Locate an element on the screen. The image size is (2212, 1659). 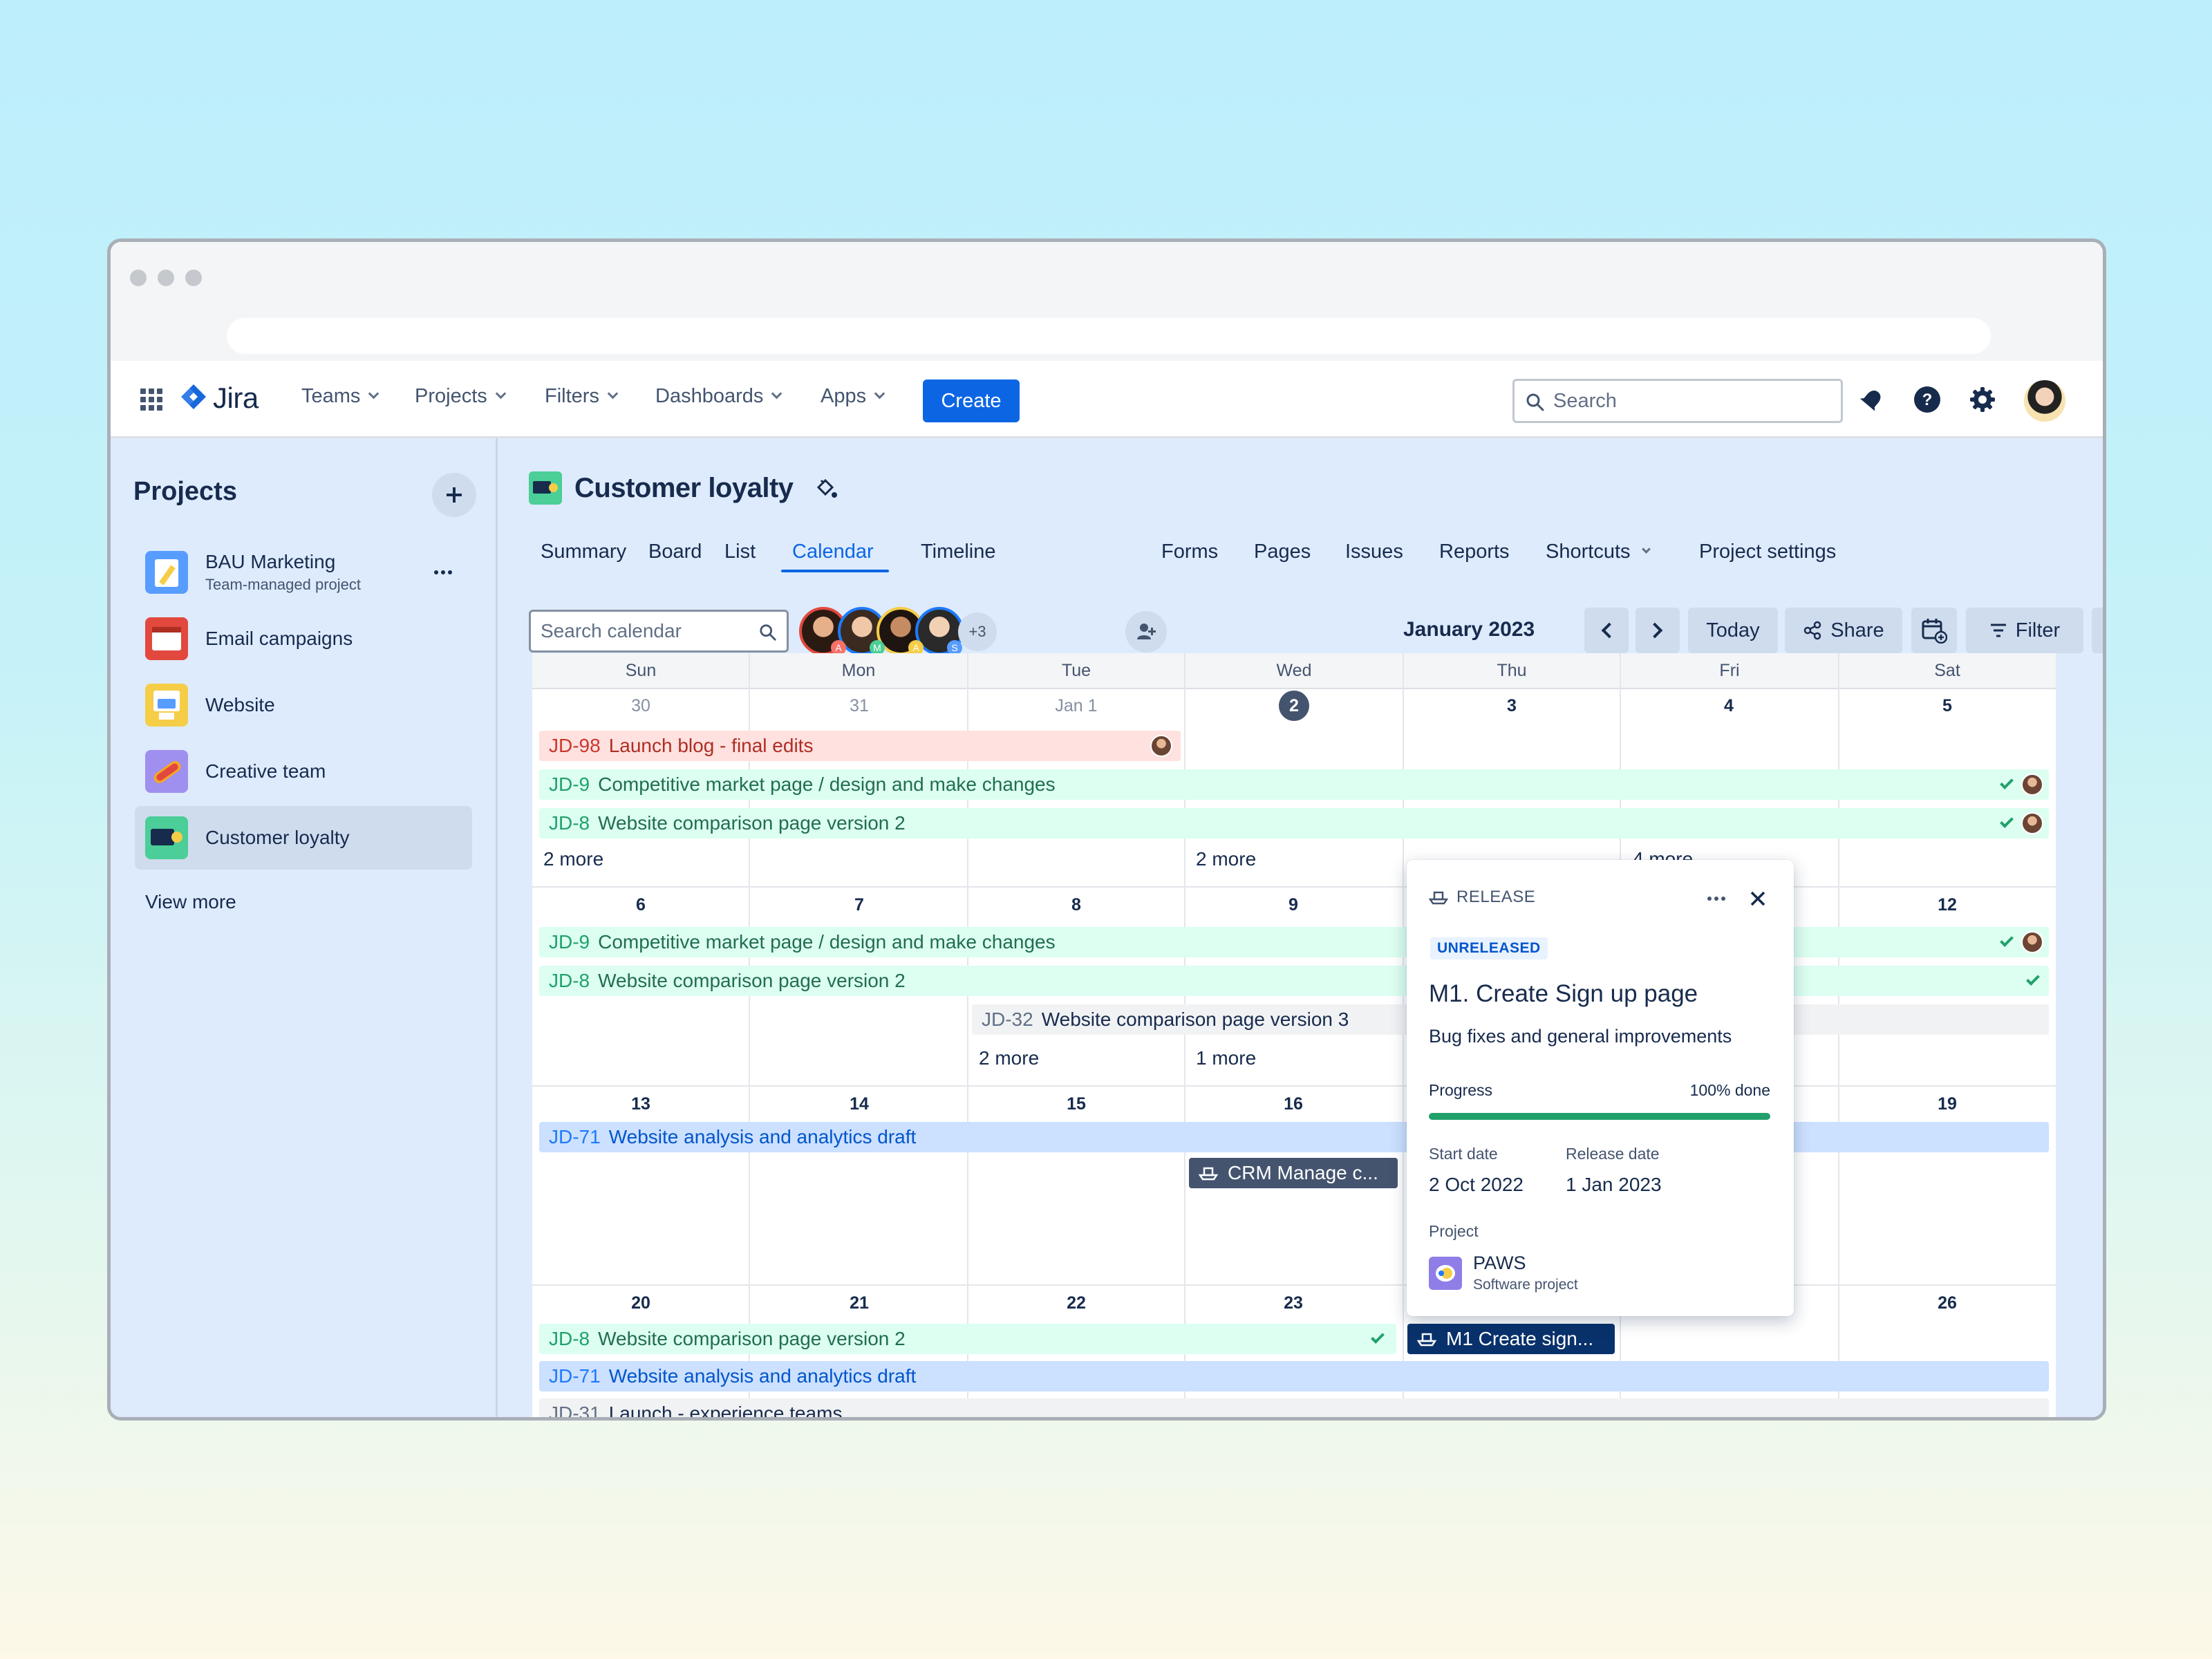
tab-shortcuts: Shortcuts is located at coordinates (1598, 552).